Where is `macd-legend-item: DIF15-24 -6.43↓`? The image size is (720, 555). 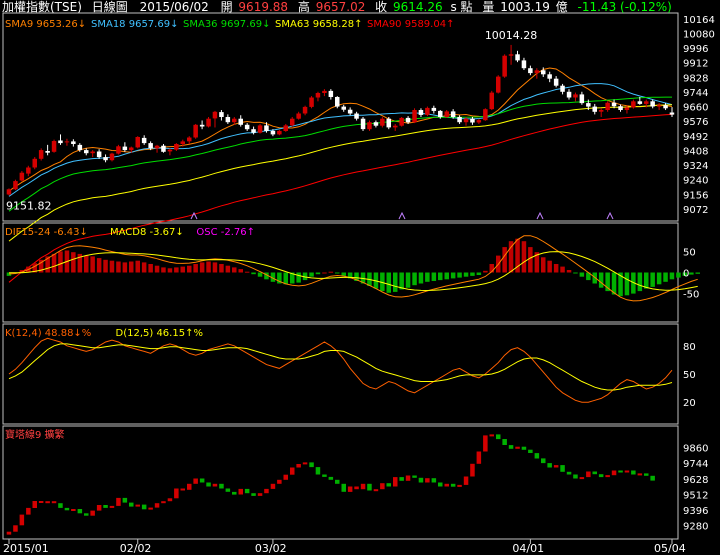 macd-legend-item: DIF15-24 -6.43↓ is located at coordinates (46, 232).